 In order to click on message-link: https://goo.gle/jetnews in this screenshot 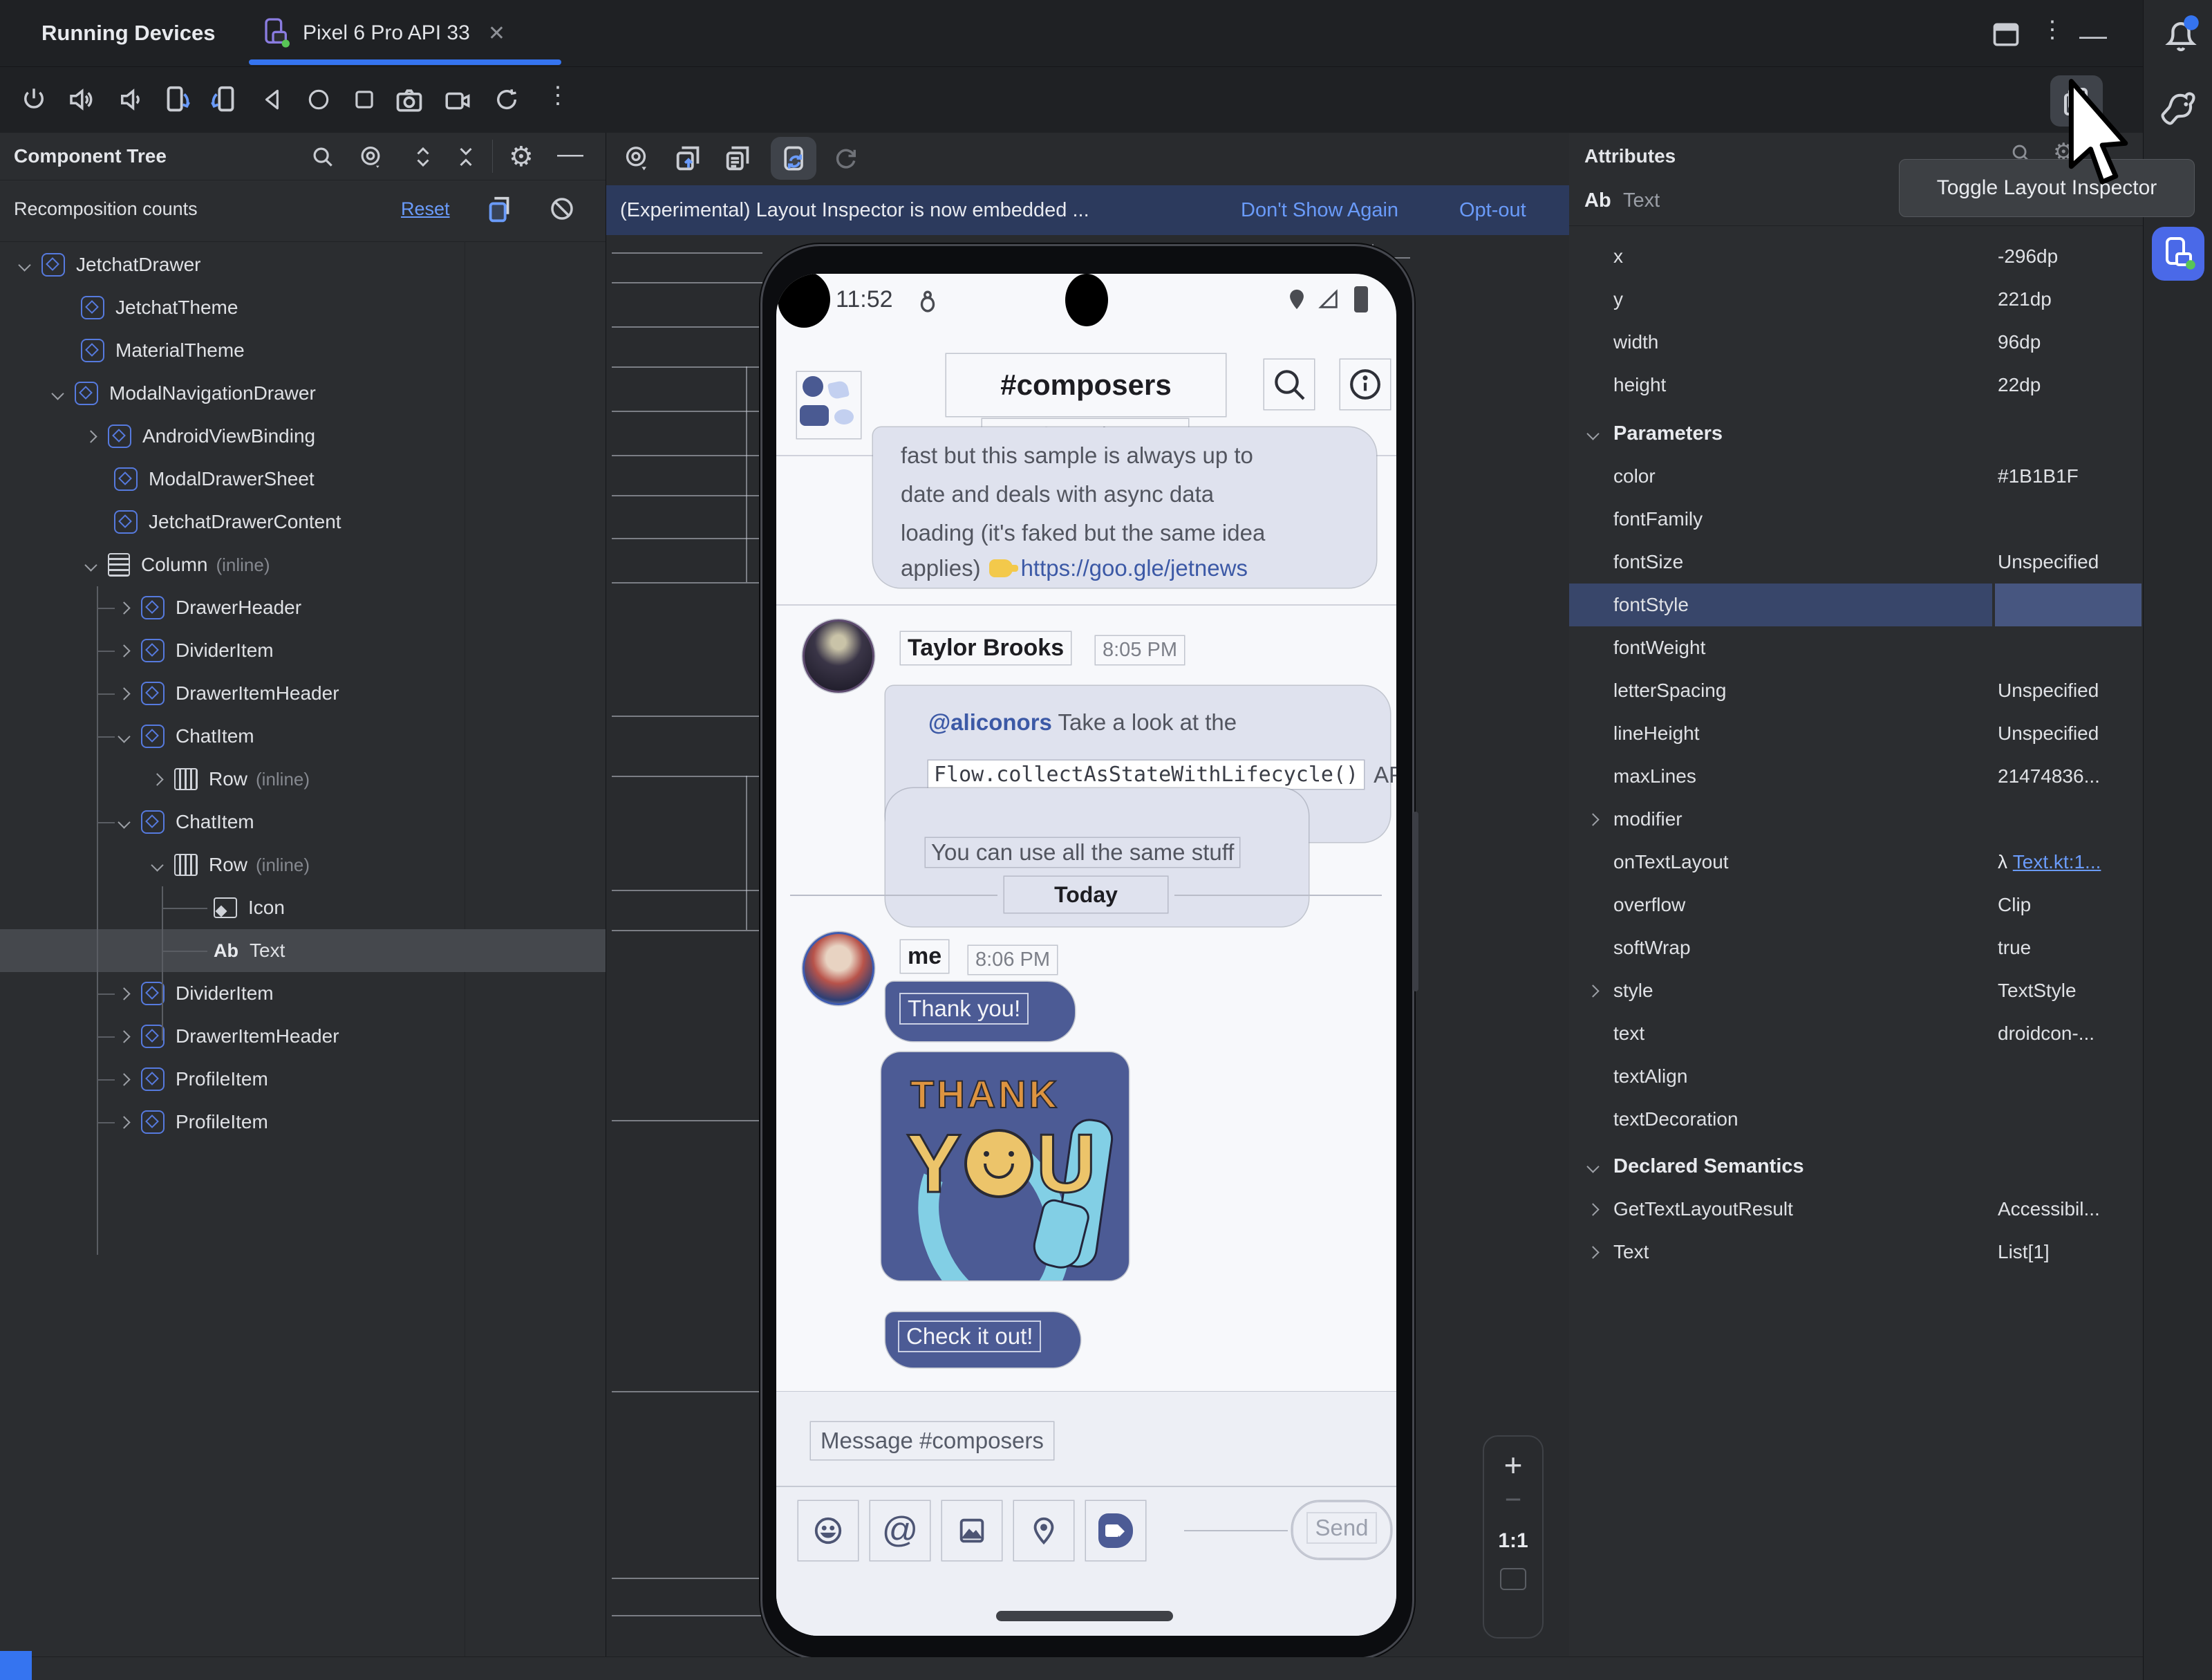, I will do `click(1134, 568)`.